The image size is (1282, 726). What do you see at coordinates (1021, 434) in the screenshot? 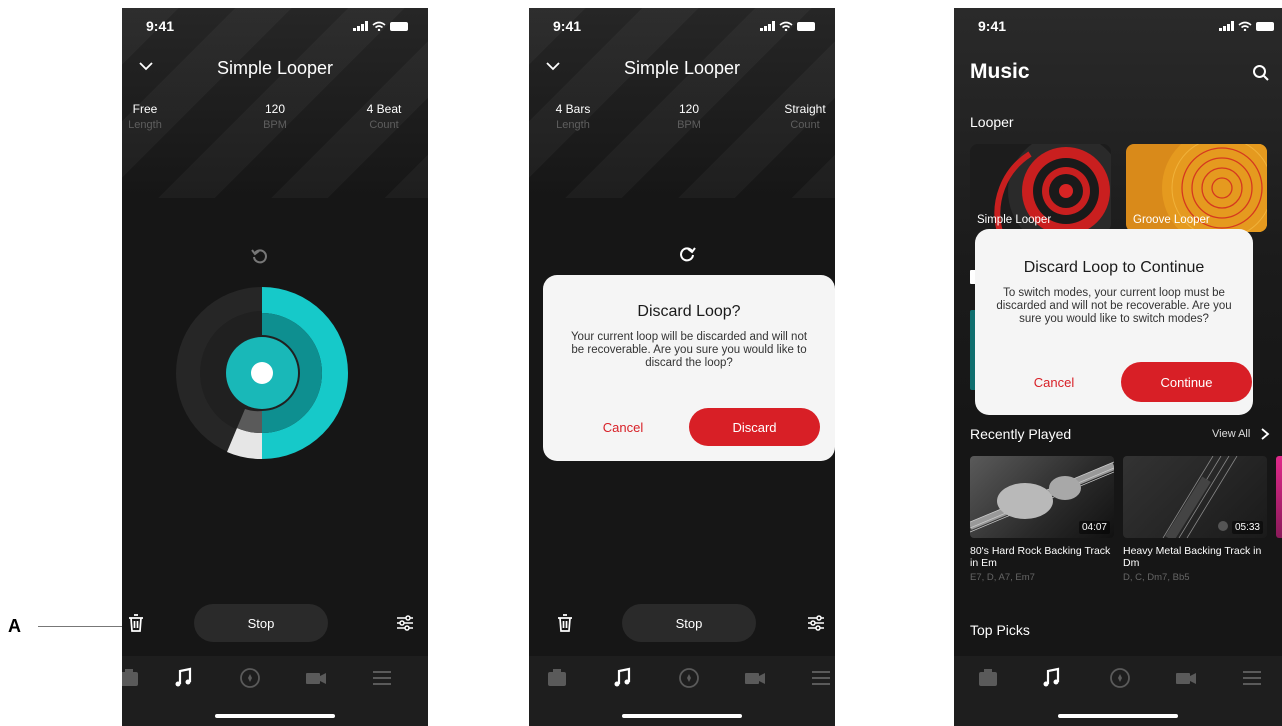
I see `section-recently-played: Recently Played` at bounding box center [1021, 434].